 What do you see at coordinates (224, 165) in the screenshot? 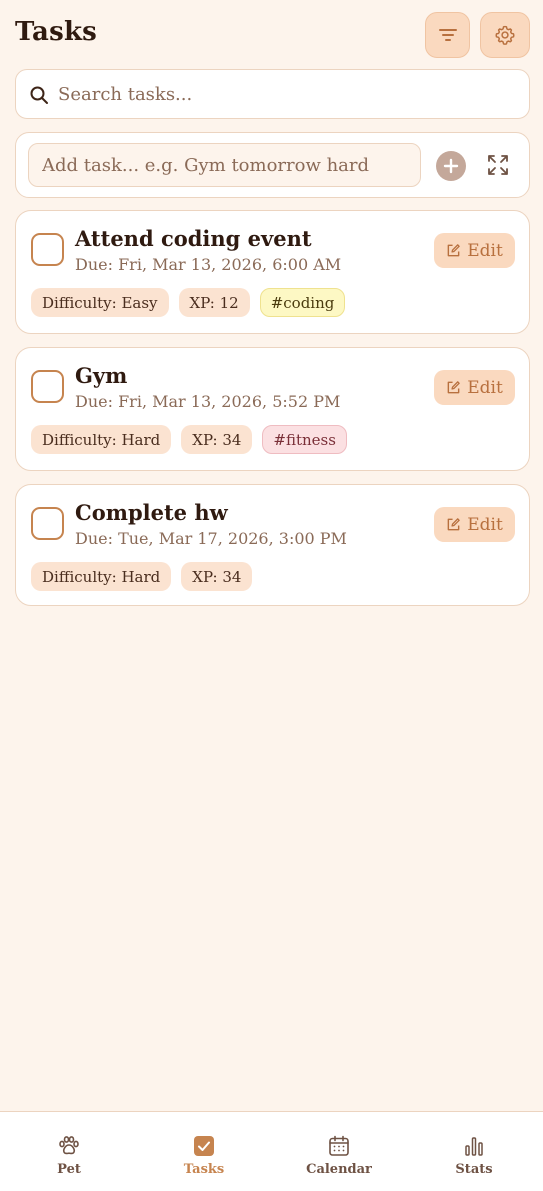
I see `add-task-input` at bounding box center [224, 165].